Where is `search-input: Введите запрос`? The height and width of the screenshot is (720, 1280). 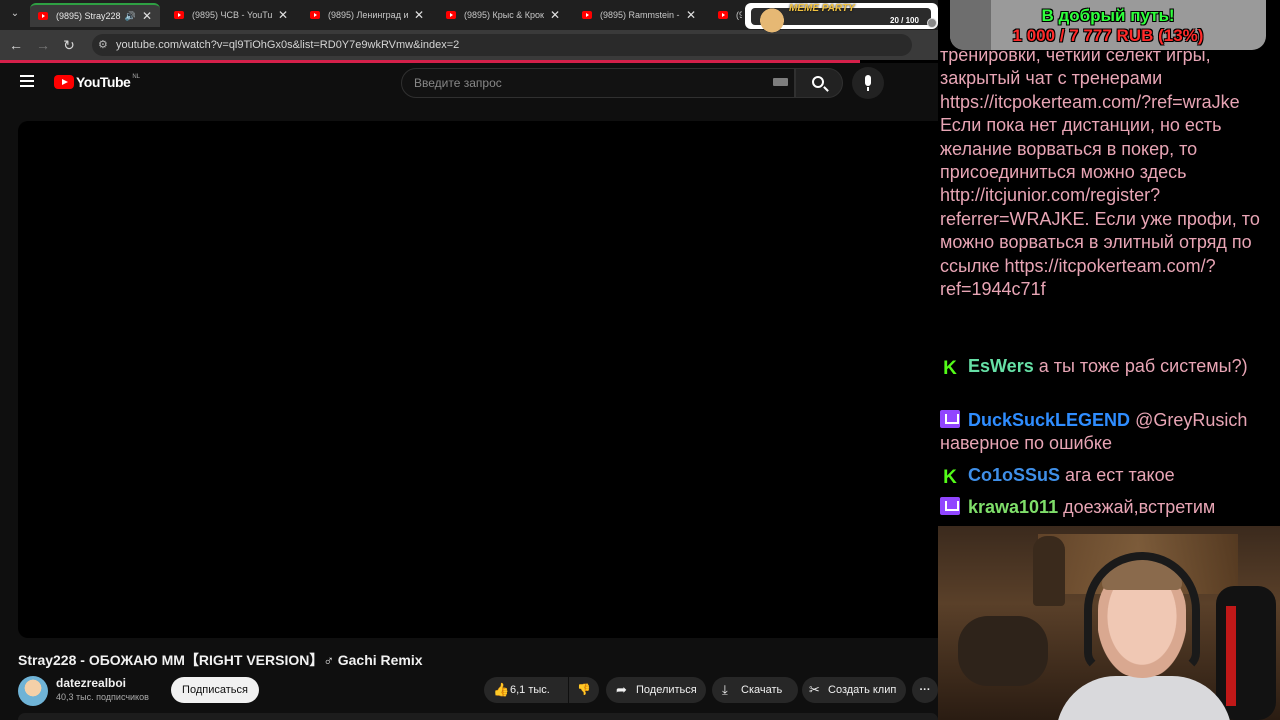
search-input: Введите запрос is located at coordinates (598, 83).